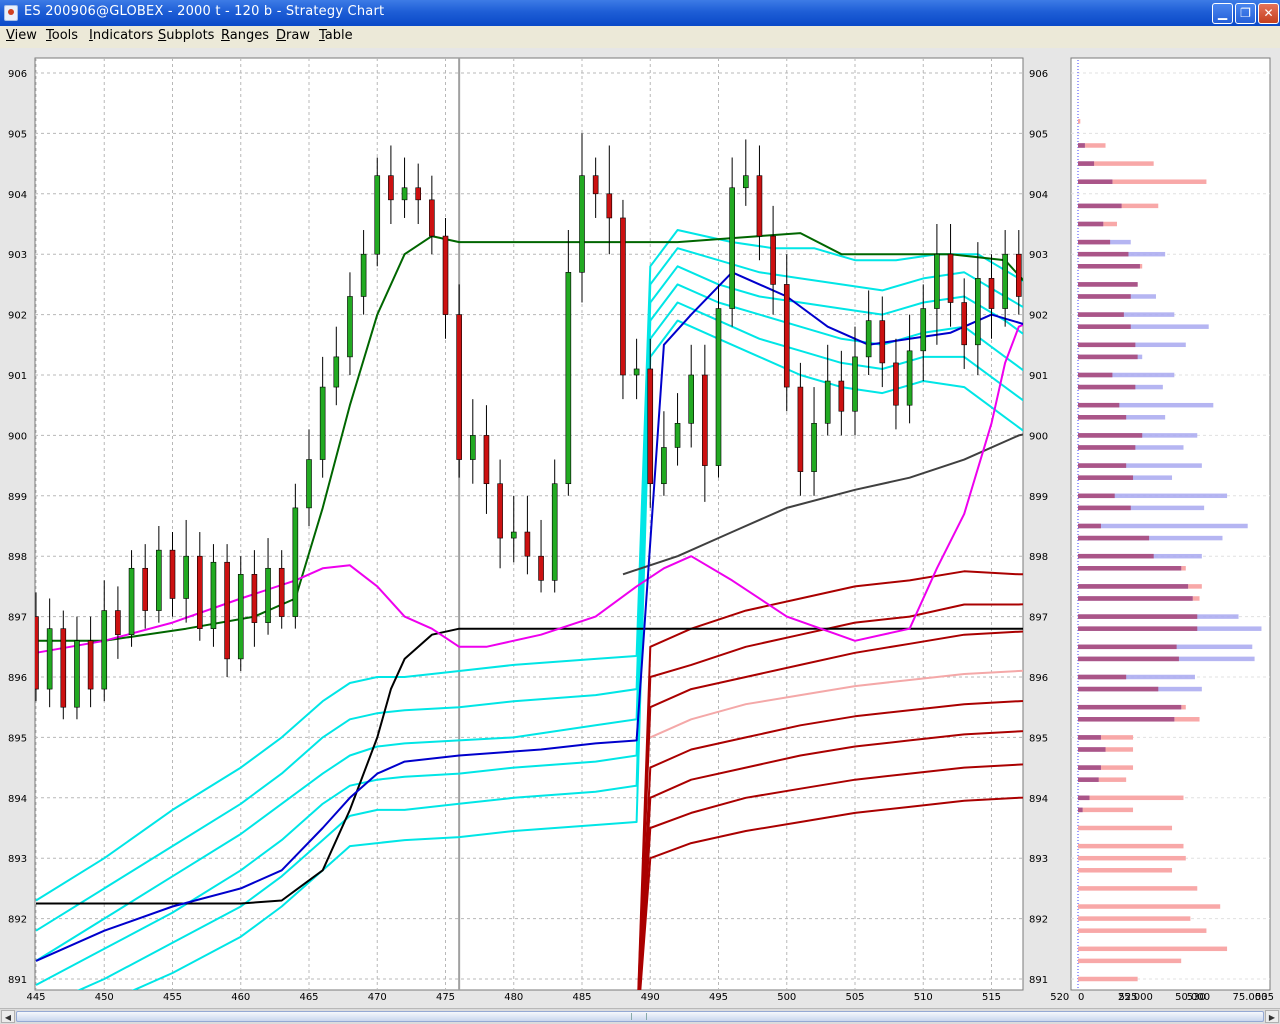 The height and width of the screenshot is (1024, 1280). What do you see at coordinates (17, 980) in the screenshot?
I see `y-tick-label-left: 891` at bounding box center [17, 980].